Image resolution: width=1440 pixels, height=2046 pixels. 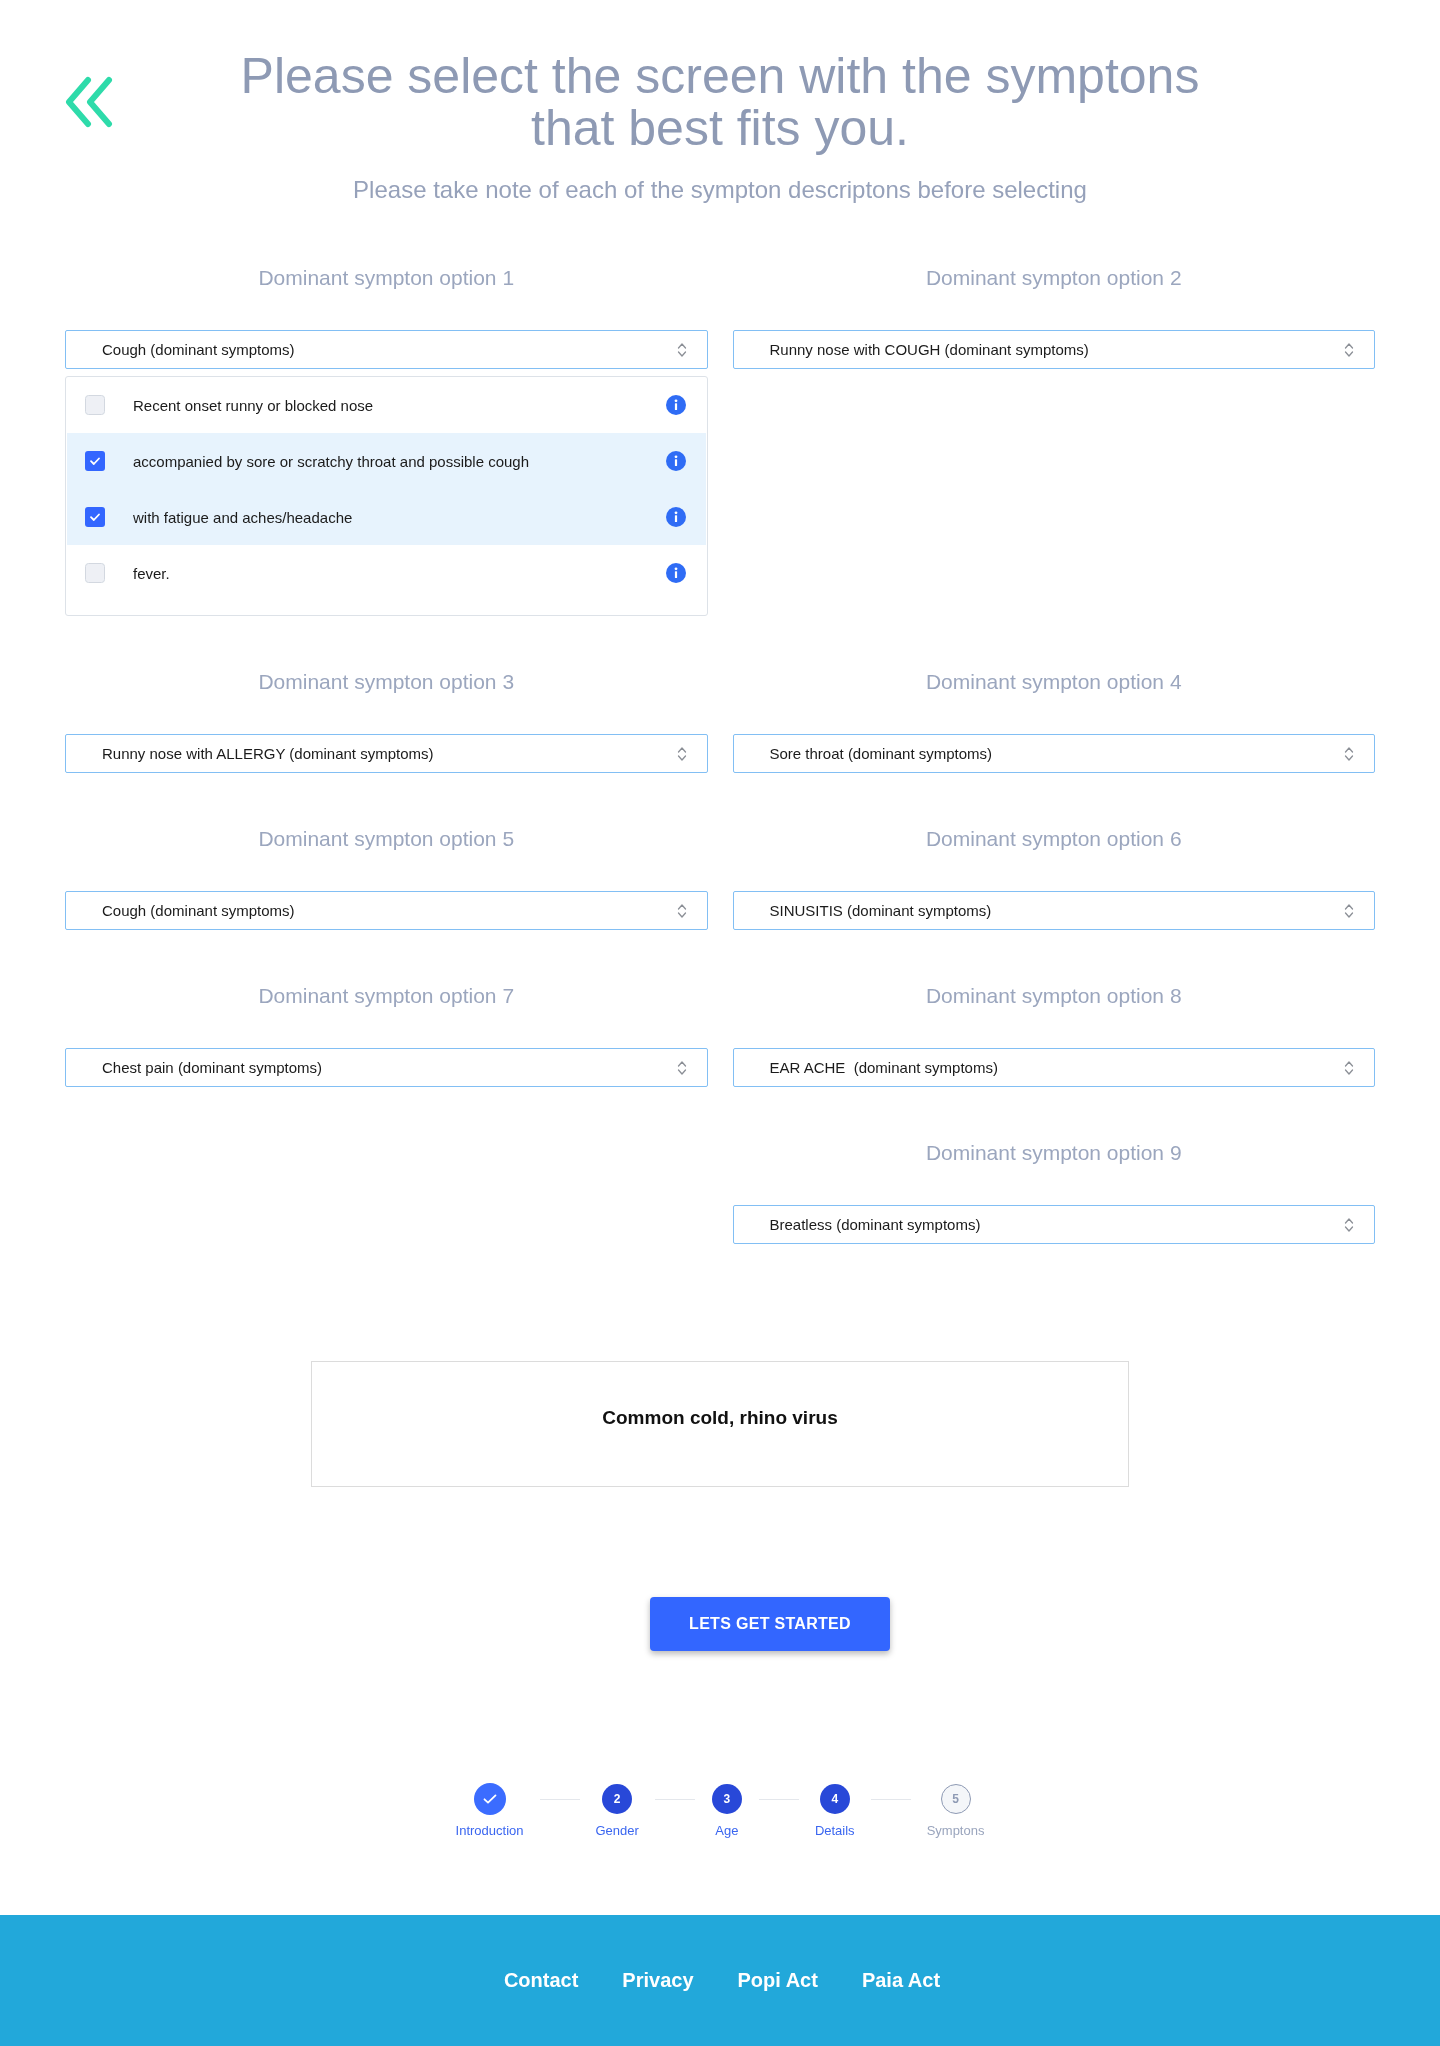 What do you see at coordinates (955, 1831) in the screenshot?
I see `step-label: Symptons` at bounding box center [955, 1831].